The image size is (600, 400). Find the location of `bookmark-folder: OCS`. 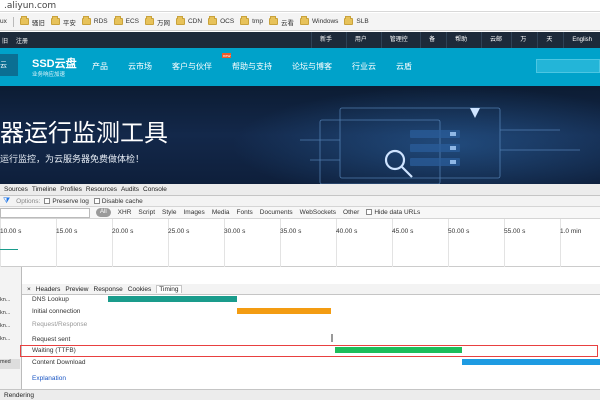

bookmark-folder: OCS is located at coordinates (221, 20).